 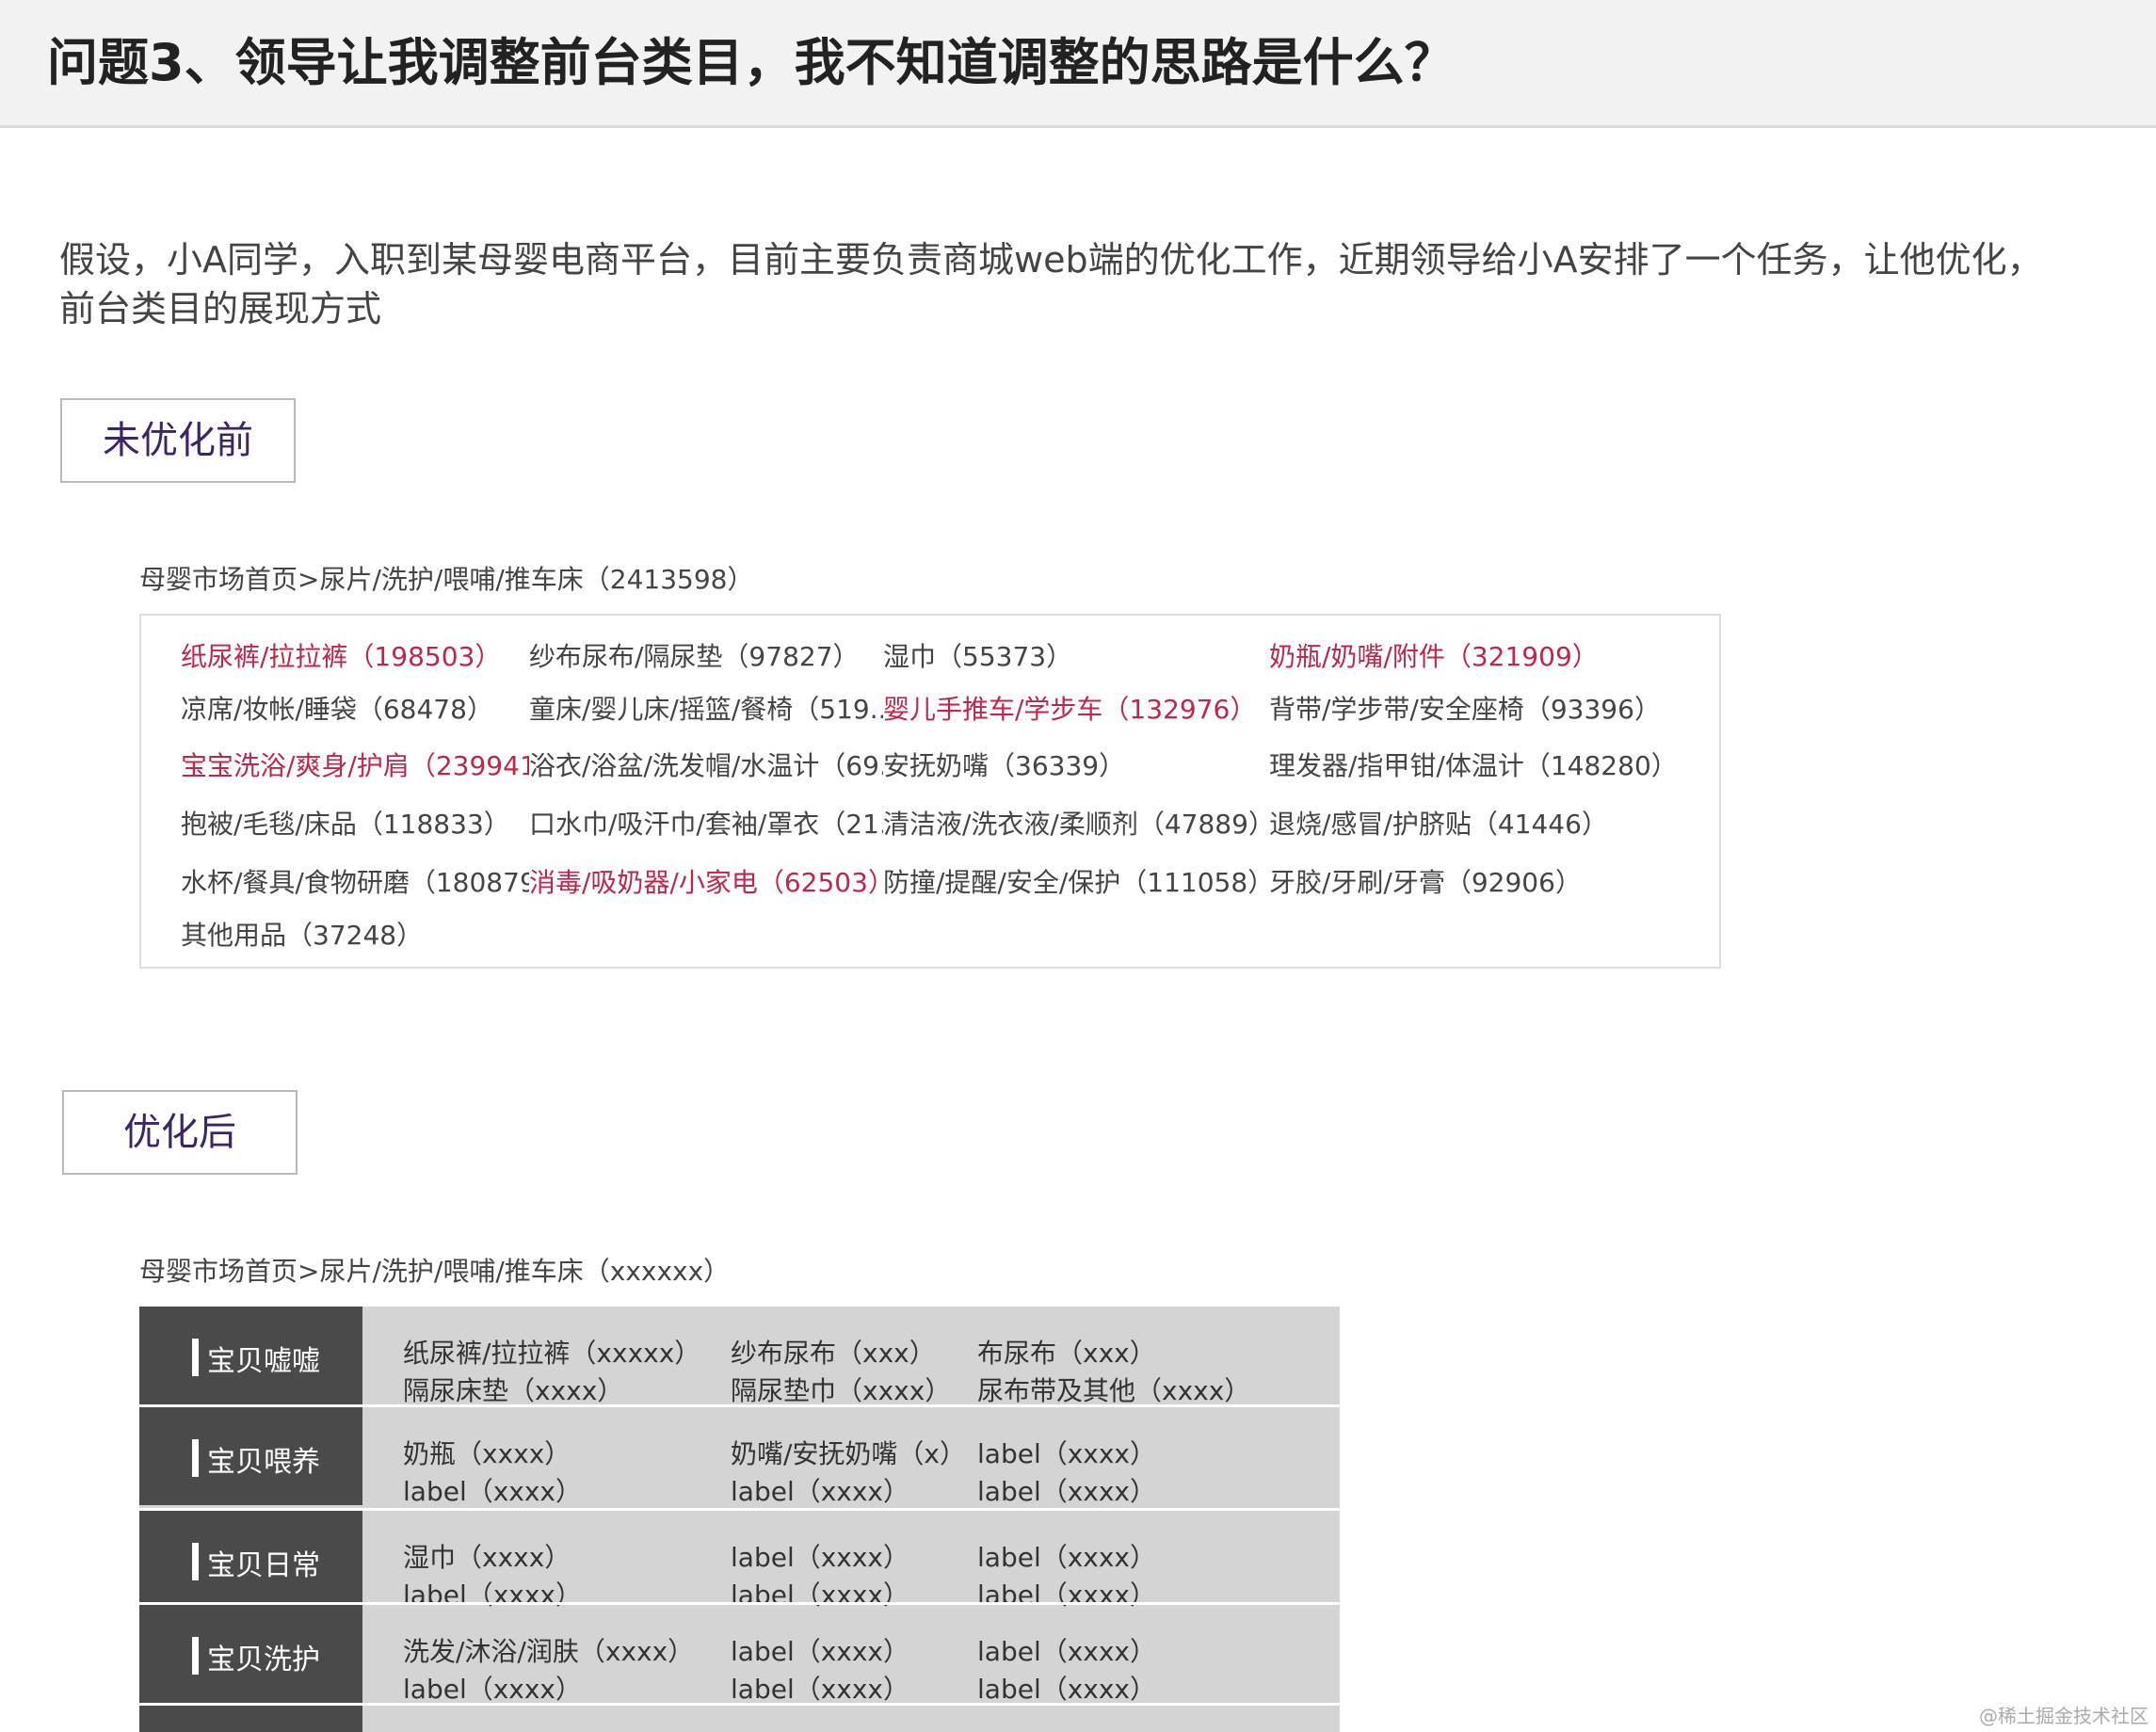 I want to click on subcategory-link: 尿布带及其他（xxxx）, so click(x=1113, y=1389).